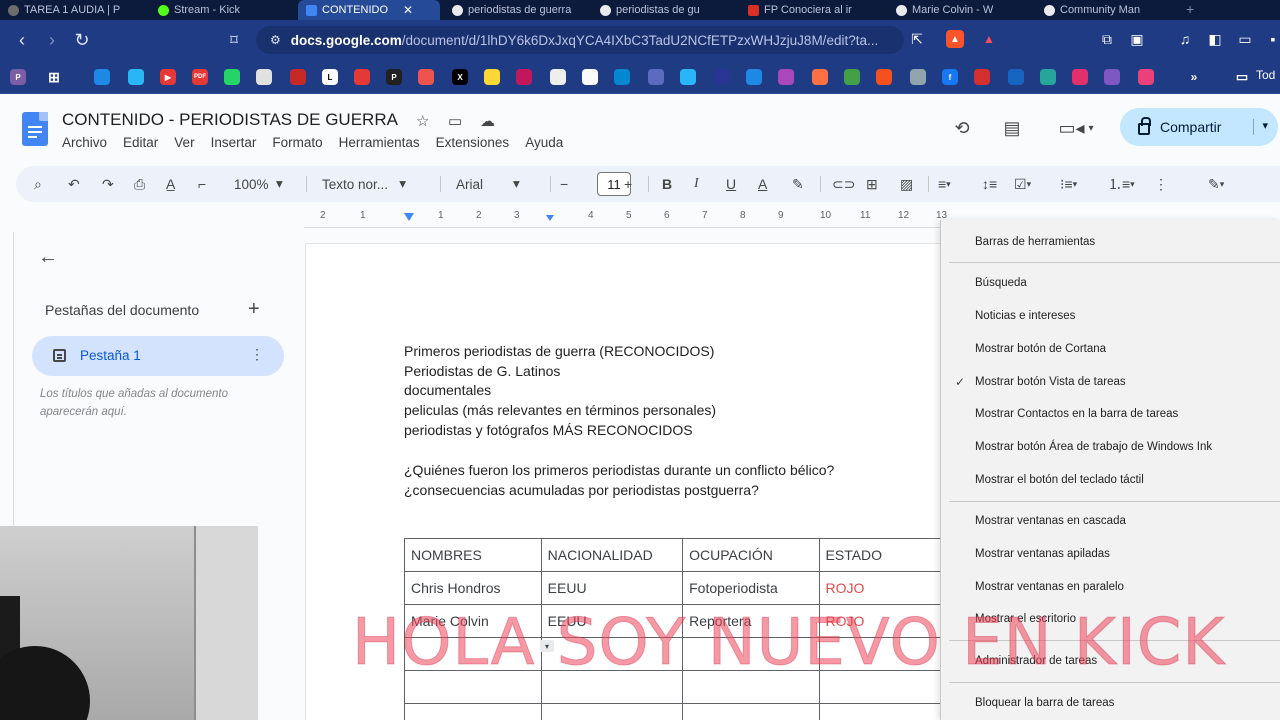  What do you see at coordinates (550, 218) in the screenshot?
I see `tab-stop-marker-icon` at bounding box center [550, 218].